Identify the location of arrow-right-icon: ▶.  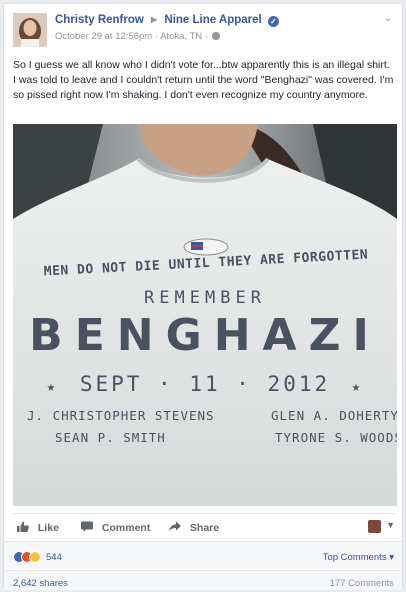
(154, 19).